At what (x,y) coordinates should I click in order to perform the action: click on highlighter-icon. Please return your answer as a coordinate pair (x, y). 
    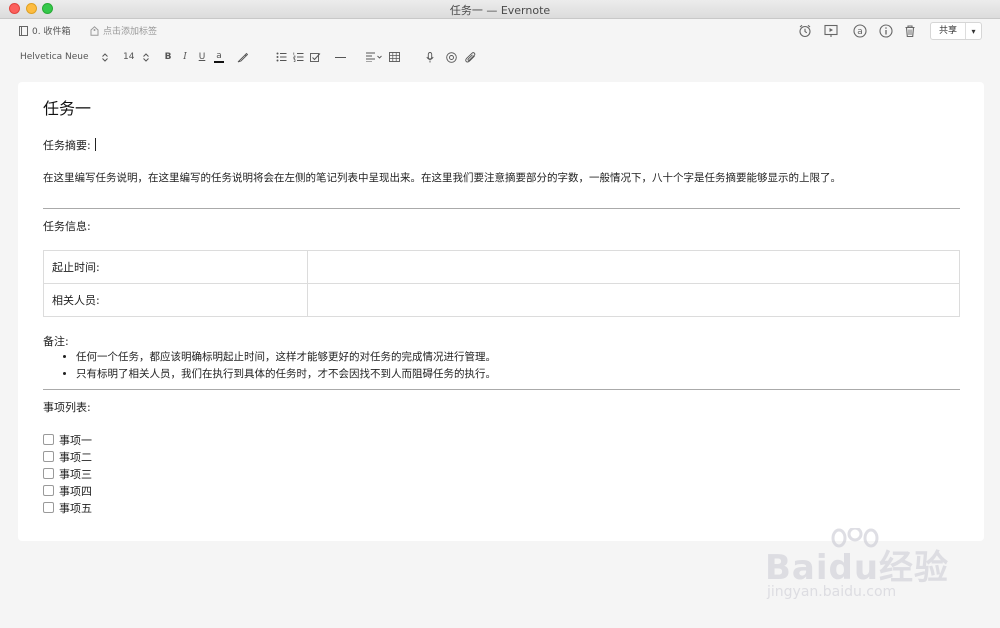
    Looking at the image, I should click on (242, 57).